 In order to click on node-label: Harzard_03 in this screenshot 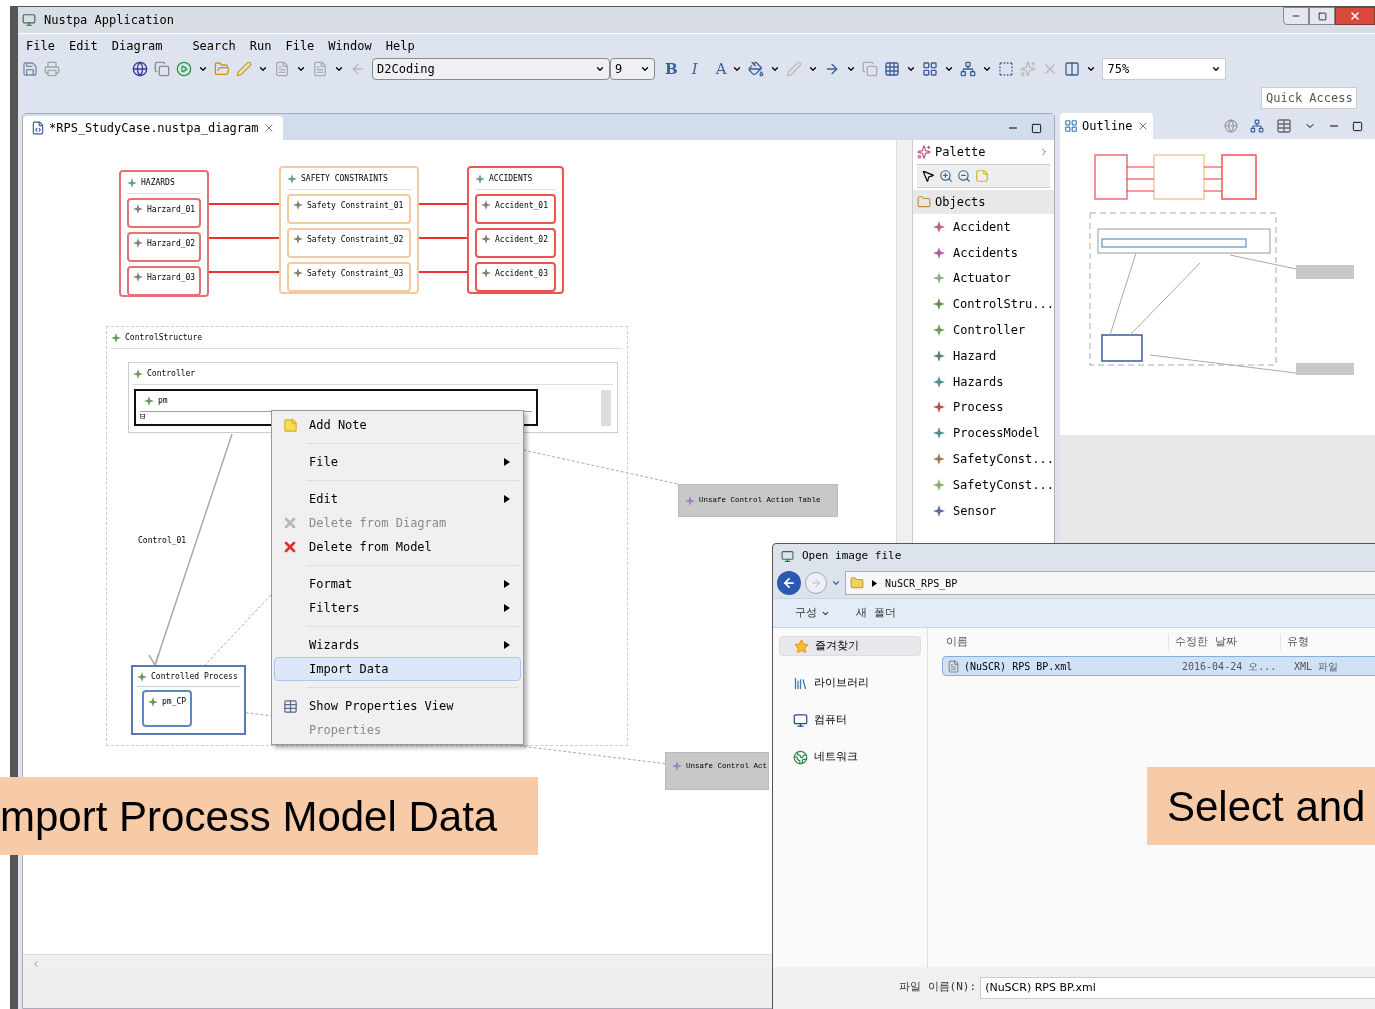, I will do `click(171, 278)`.